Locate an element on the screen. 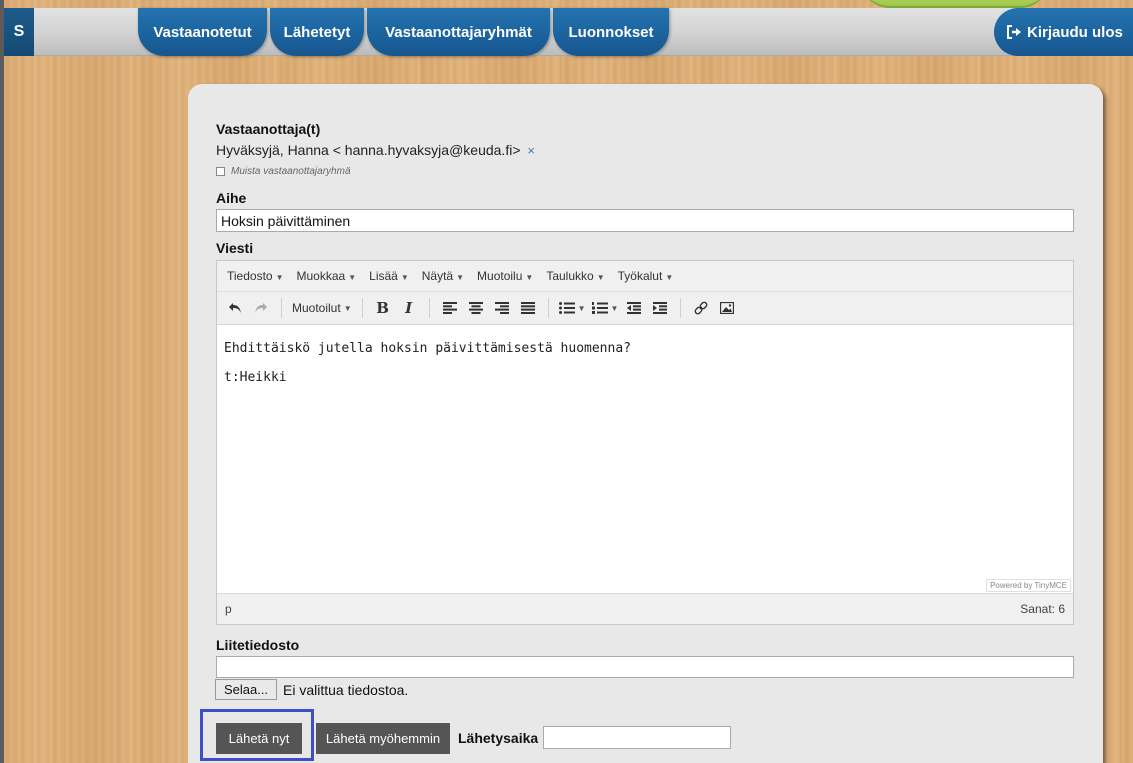 The image size is (1133, 763). italic-icon: I is located at coordinates (409, 308).